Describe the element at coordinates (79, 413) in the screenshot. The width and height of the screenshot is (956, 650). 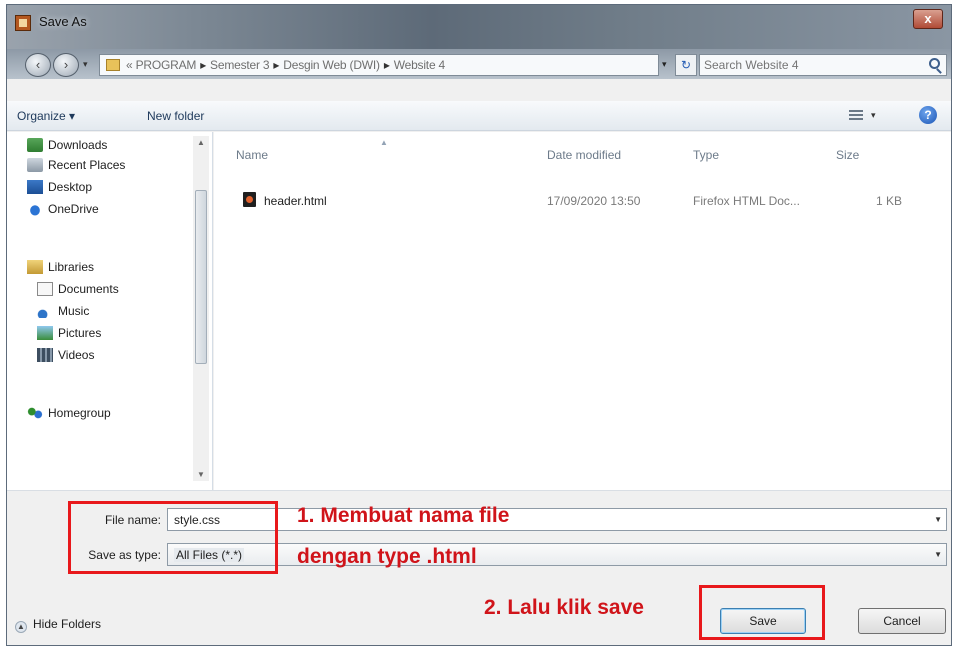
I see `sidebar-item-label: Homegroup` at that location.